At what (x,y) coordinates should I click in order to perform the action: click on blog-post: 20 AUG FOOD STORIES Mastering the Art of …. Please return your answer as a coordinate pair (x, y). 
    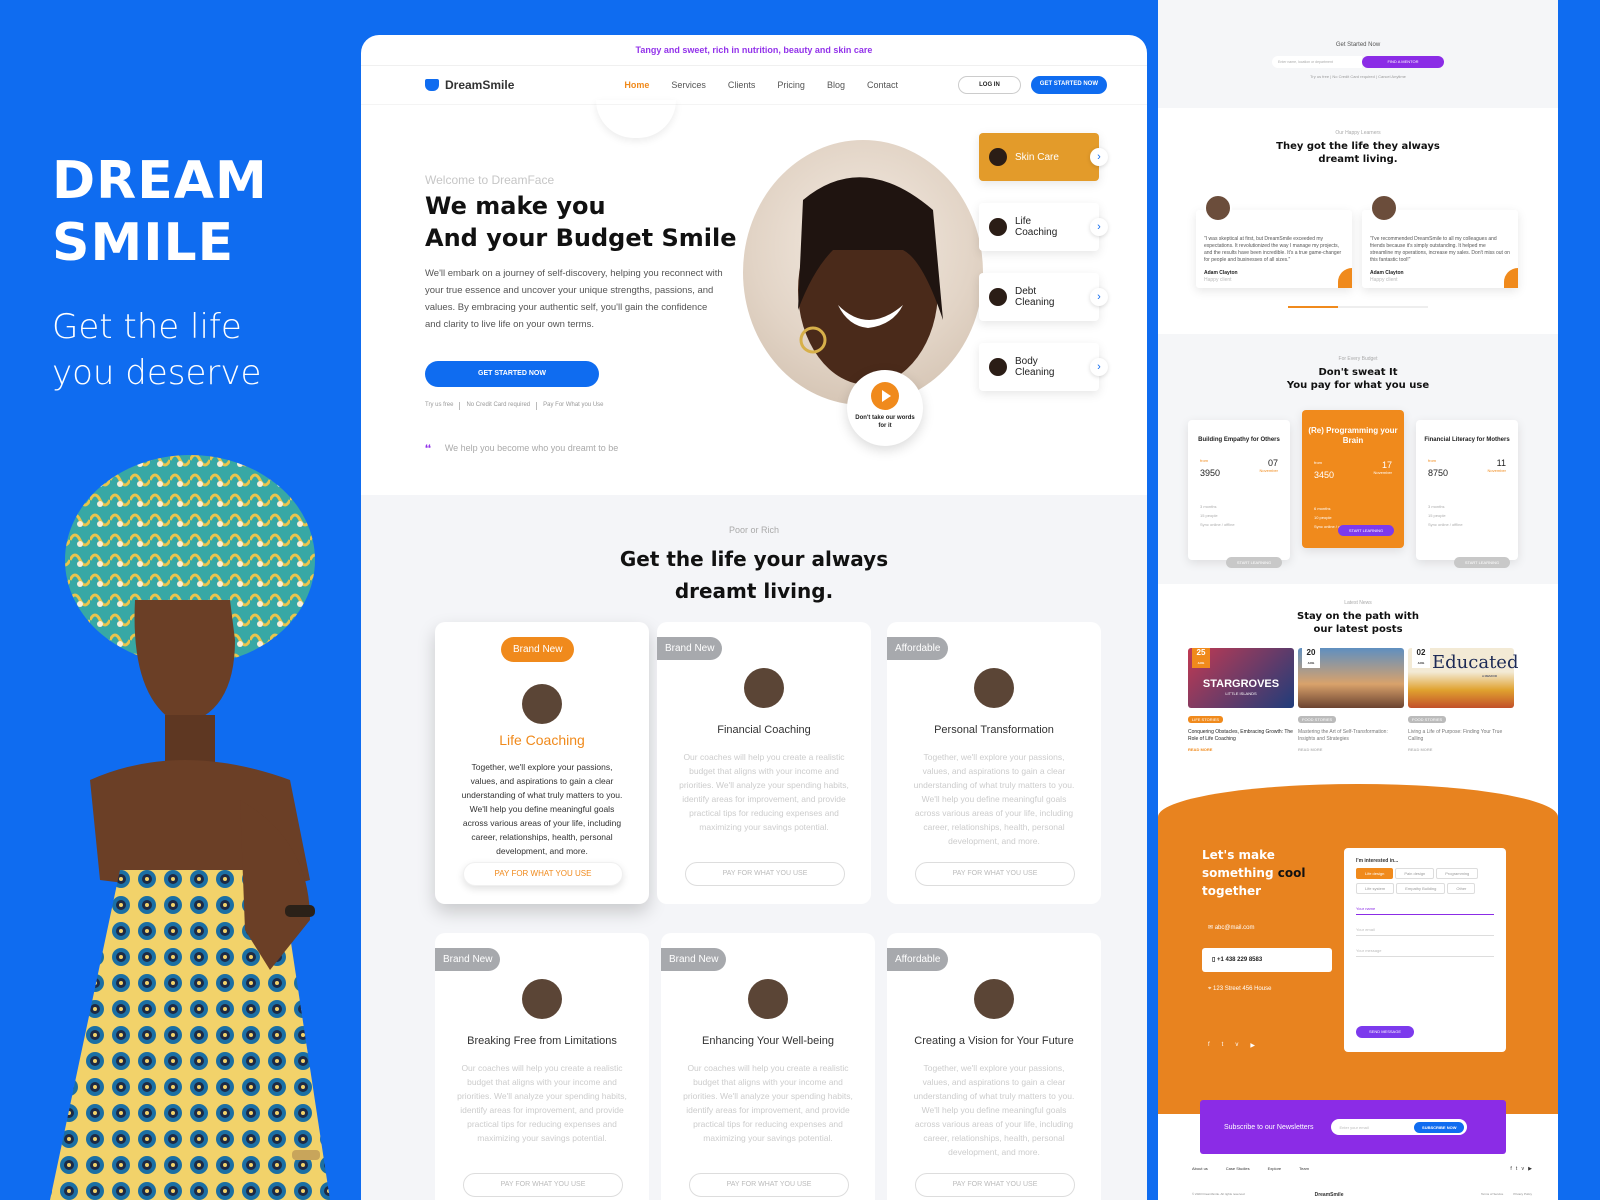
    Looking at the image, I should click on (1351, 700).